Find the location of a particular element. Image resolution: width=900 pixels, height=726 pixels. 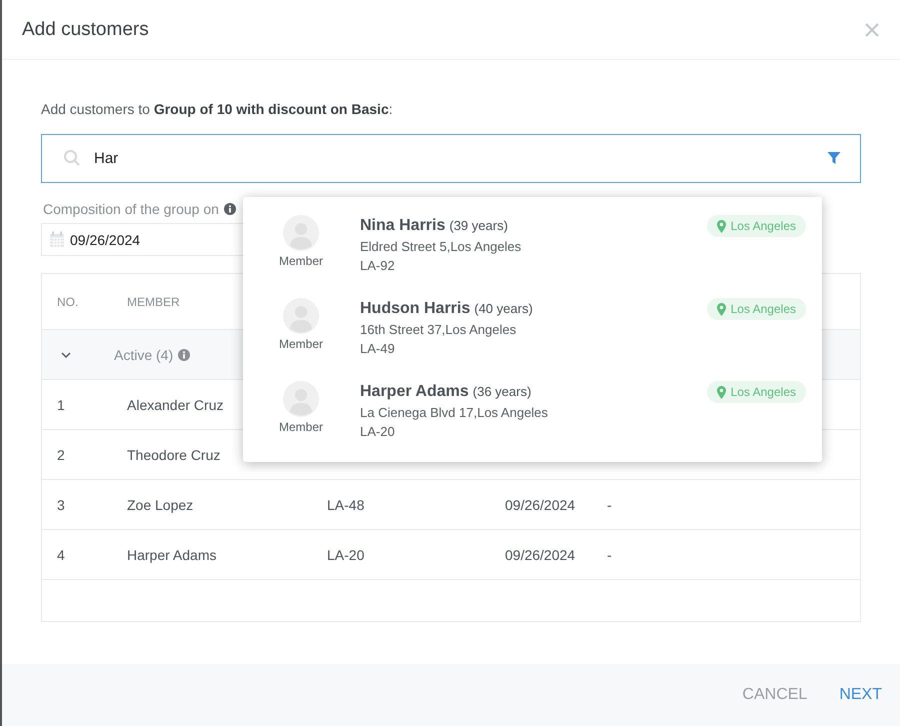

table-cell-text: Theodore Cruz is located at coordinates (174, 454).